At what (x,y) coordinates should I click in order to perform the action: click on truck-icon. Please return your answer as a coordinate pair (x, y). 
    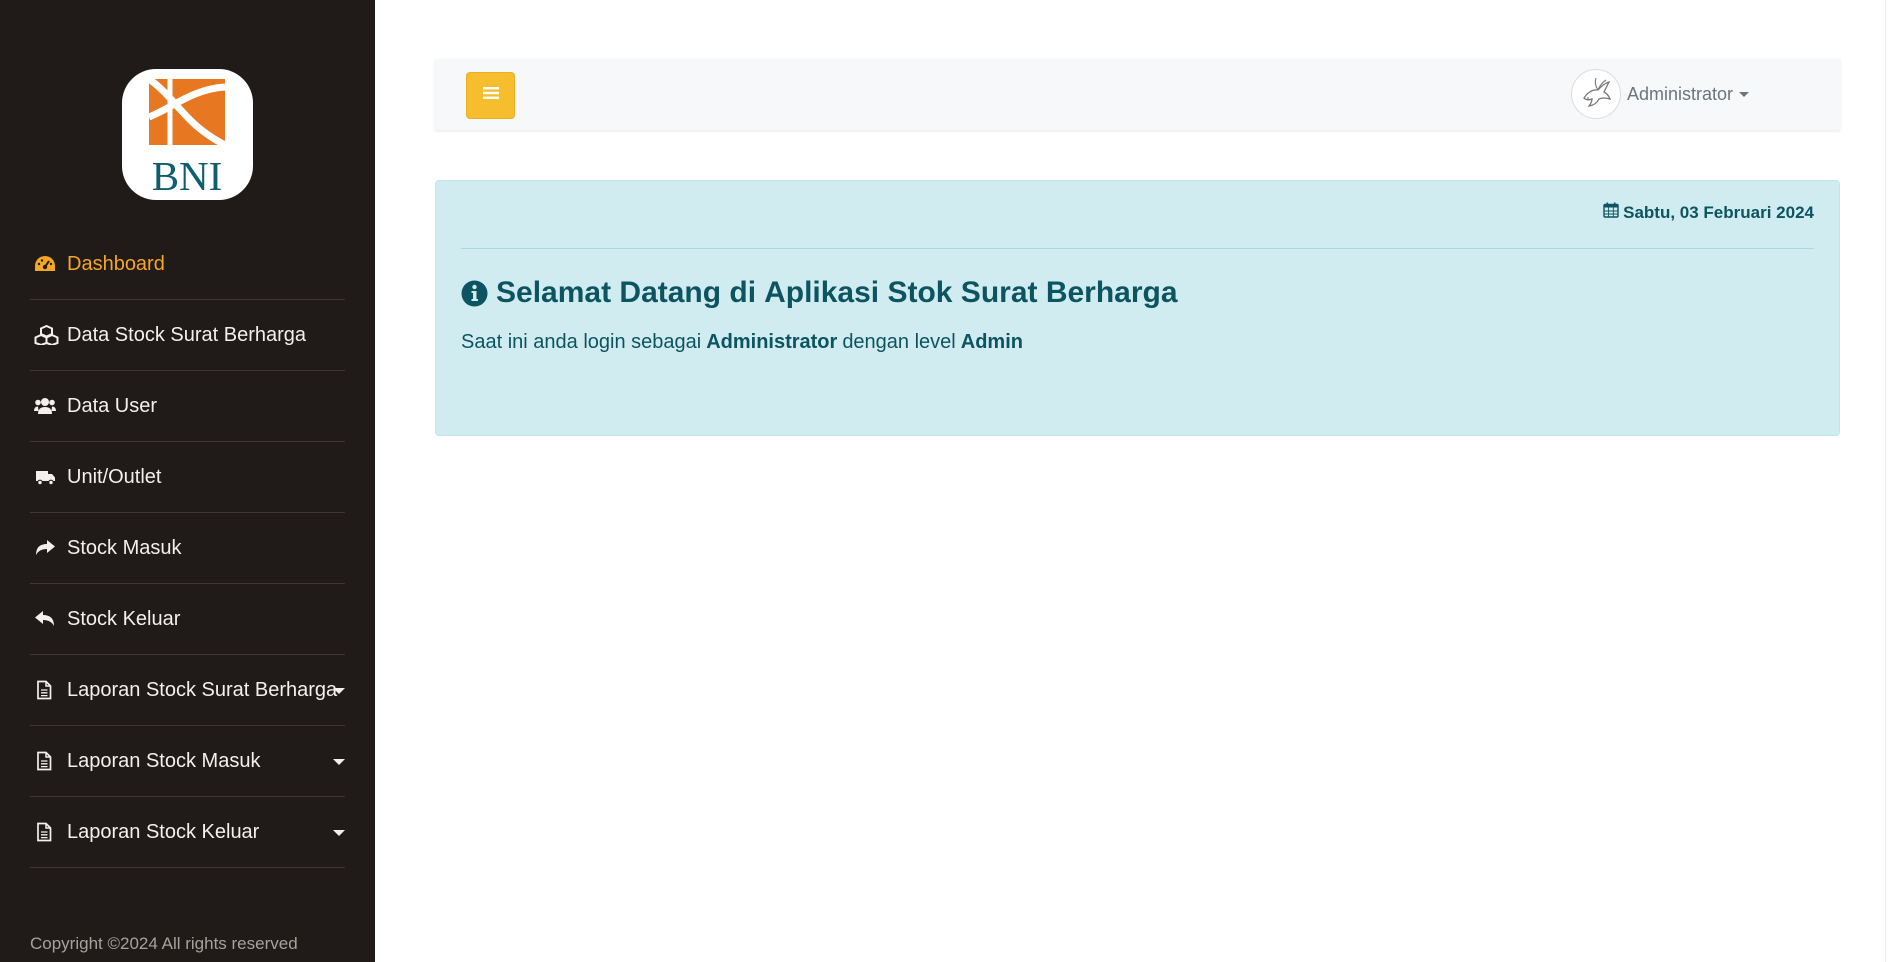
    Looking at the image, I should click on (47, 477).